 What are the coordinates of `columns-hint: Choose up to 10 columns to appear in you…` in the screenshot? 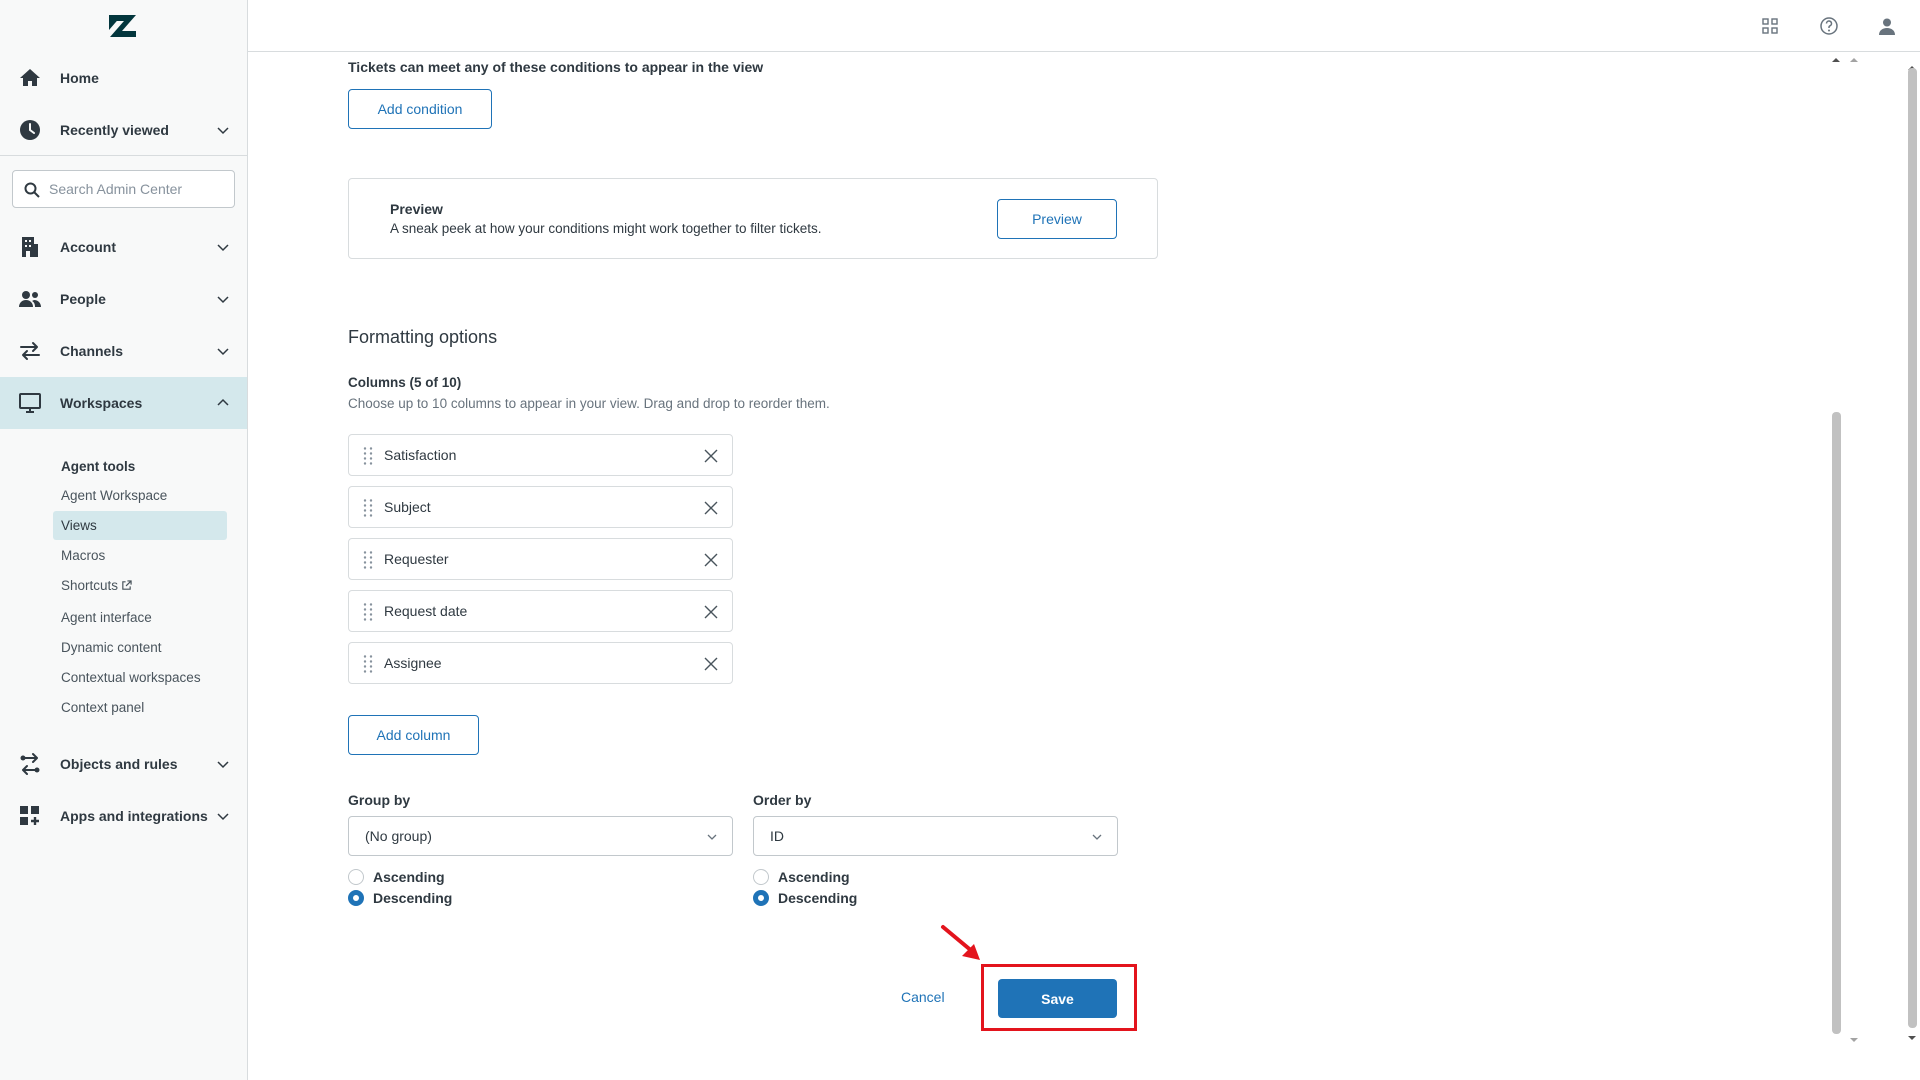 It's located at (589, 403).